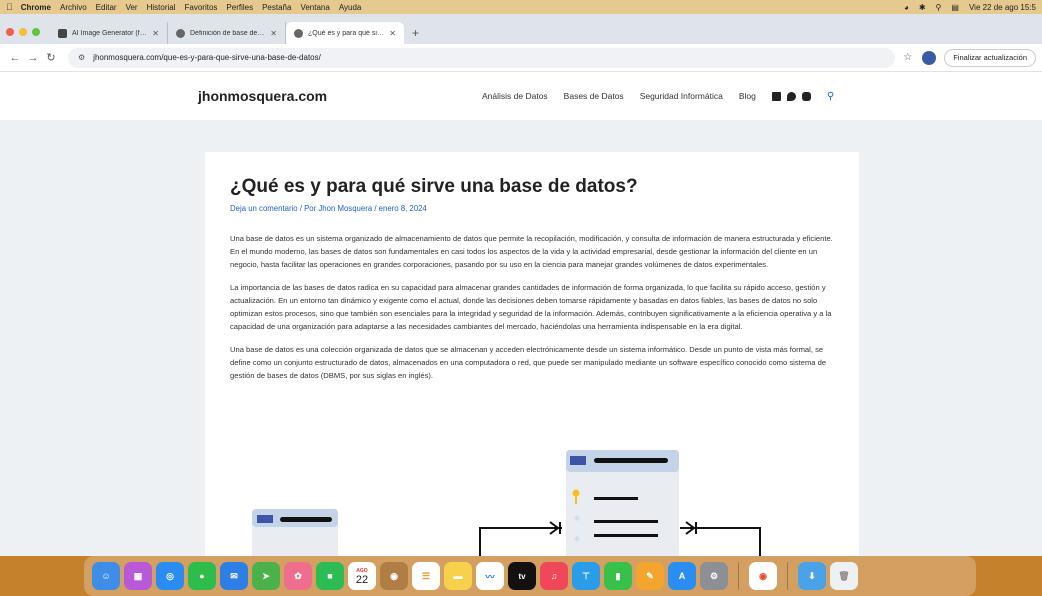 The width and height of the screenshot is (1042, 596). What do you see at coordinates (350, 7) in the screenshot?
I see `menu-ayuda: Ayuda` at bounding box center [350, 7].